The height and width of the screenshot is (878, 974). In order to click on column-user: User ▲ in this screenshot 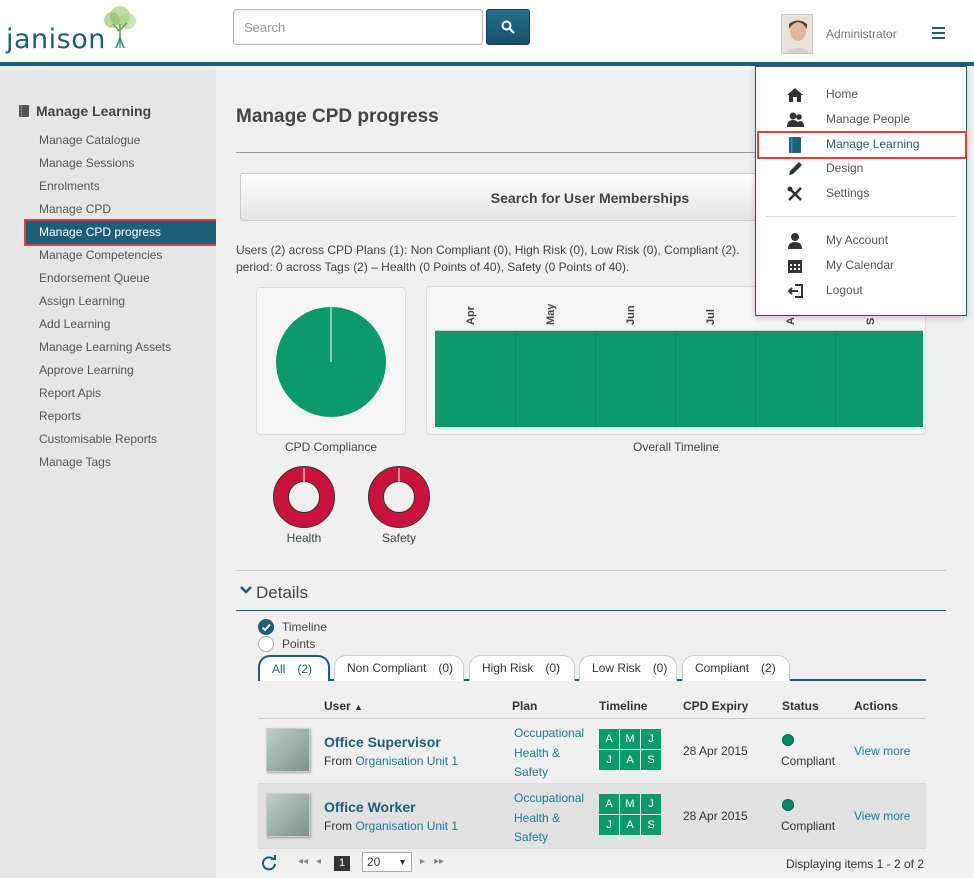, I will do `click(343, 706)`.